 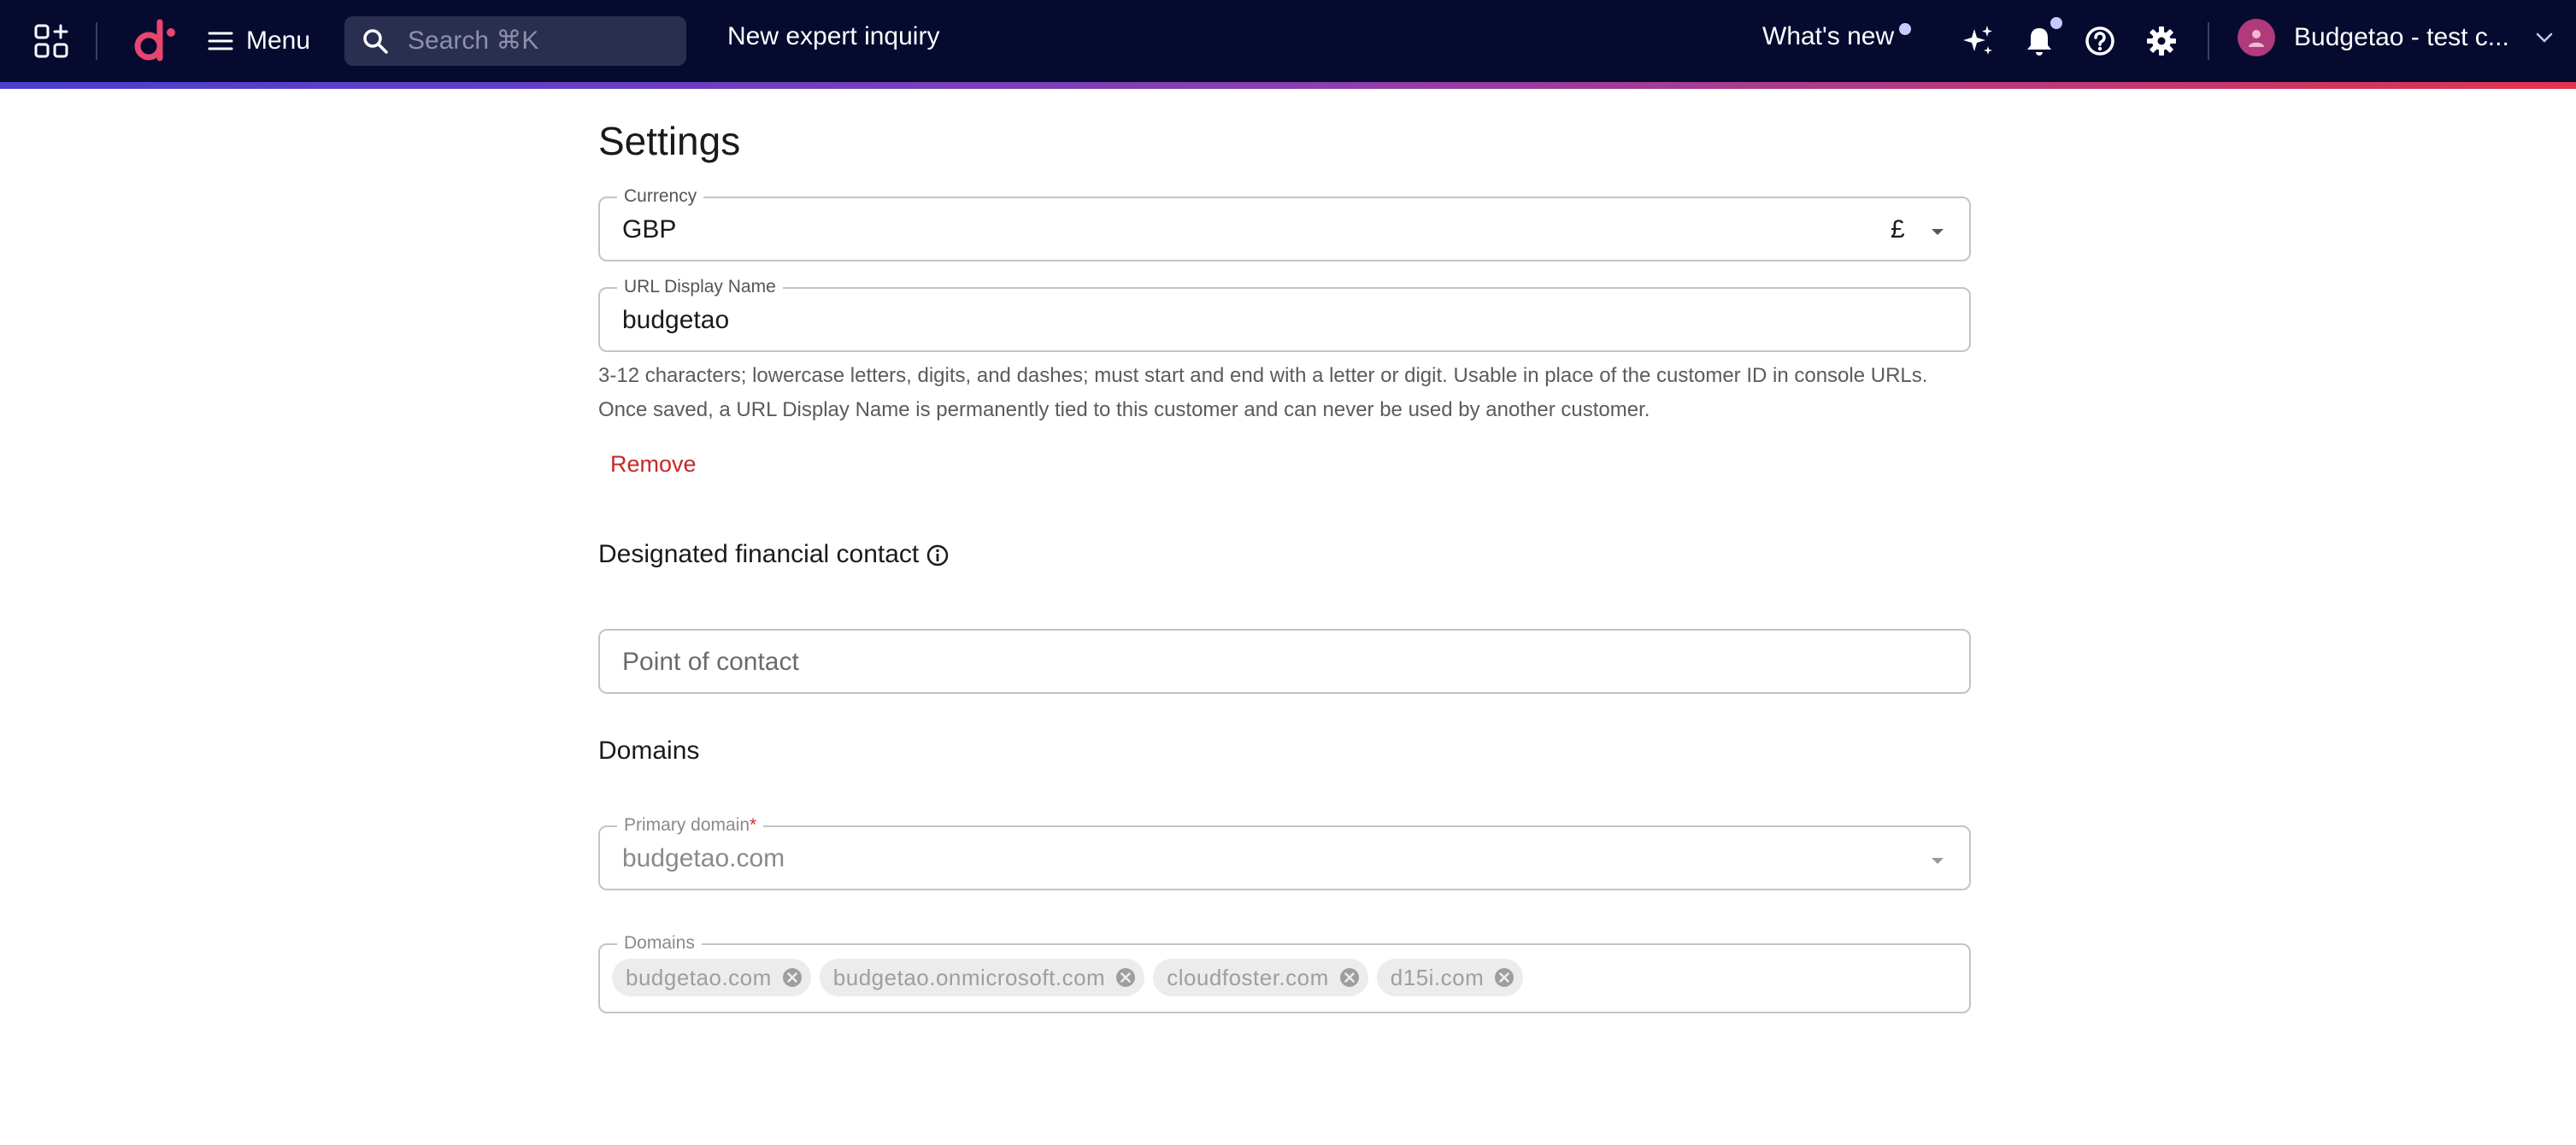 I want to click on search-box, so click(x=515, y=41).